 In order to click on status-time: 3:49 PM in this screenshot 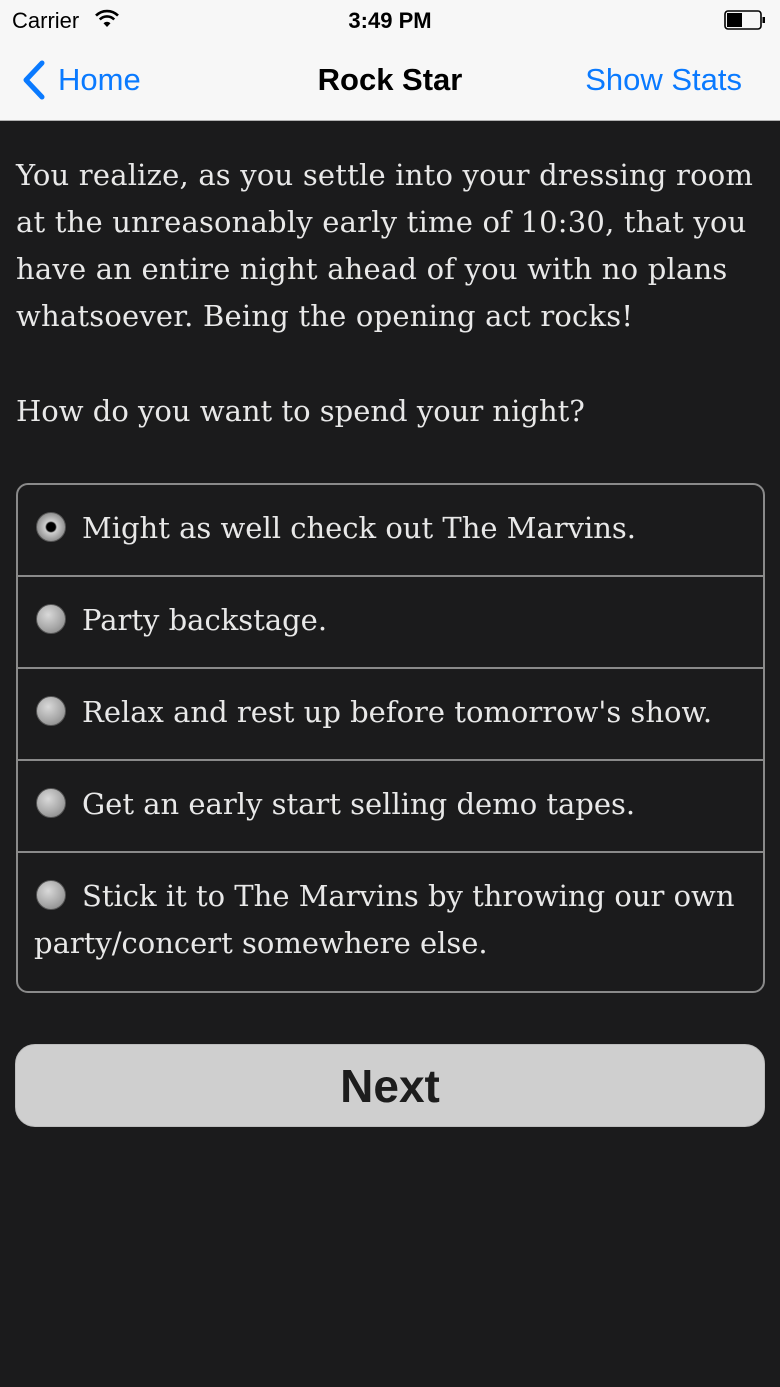, I will do `click(390, 20)`.